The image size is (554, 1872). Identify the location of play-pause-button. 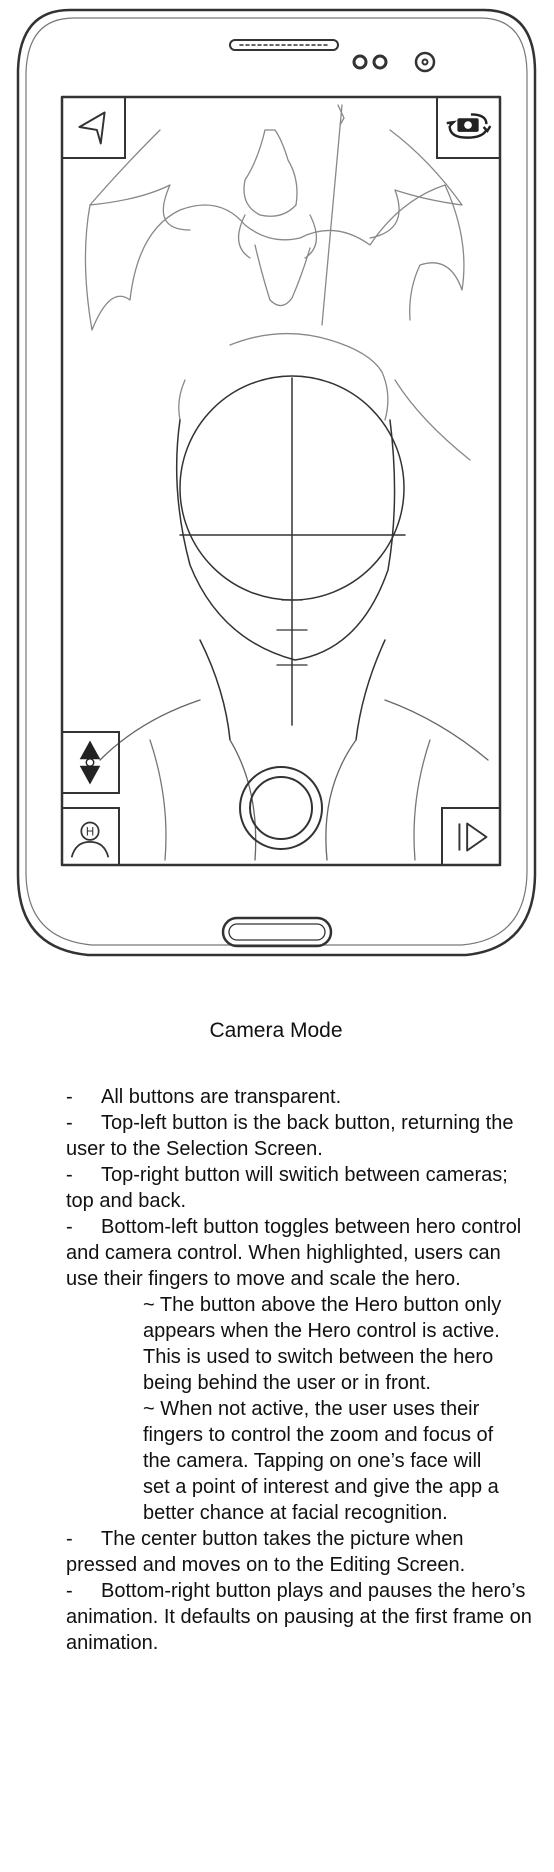
(470, 836).